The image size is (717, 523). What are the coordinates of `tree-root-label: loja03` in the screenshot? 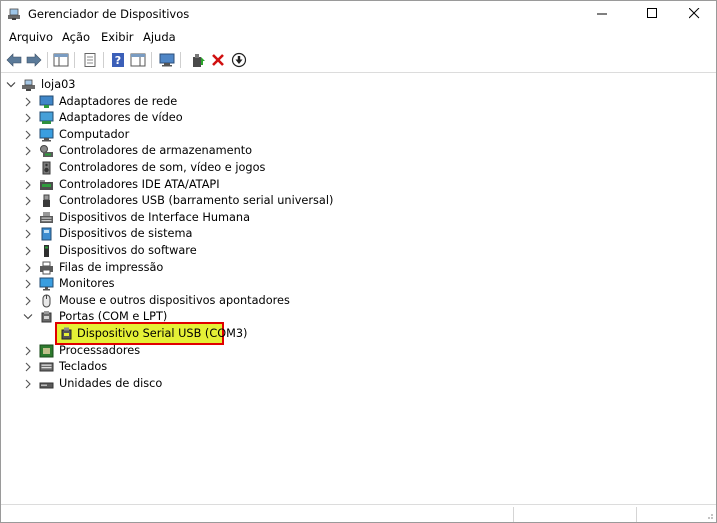 It's located at (58, 84).